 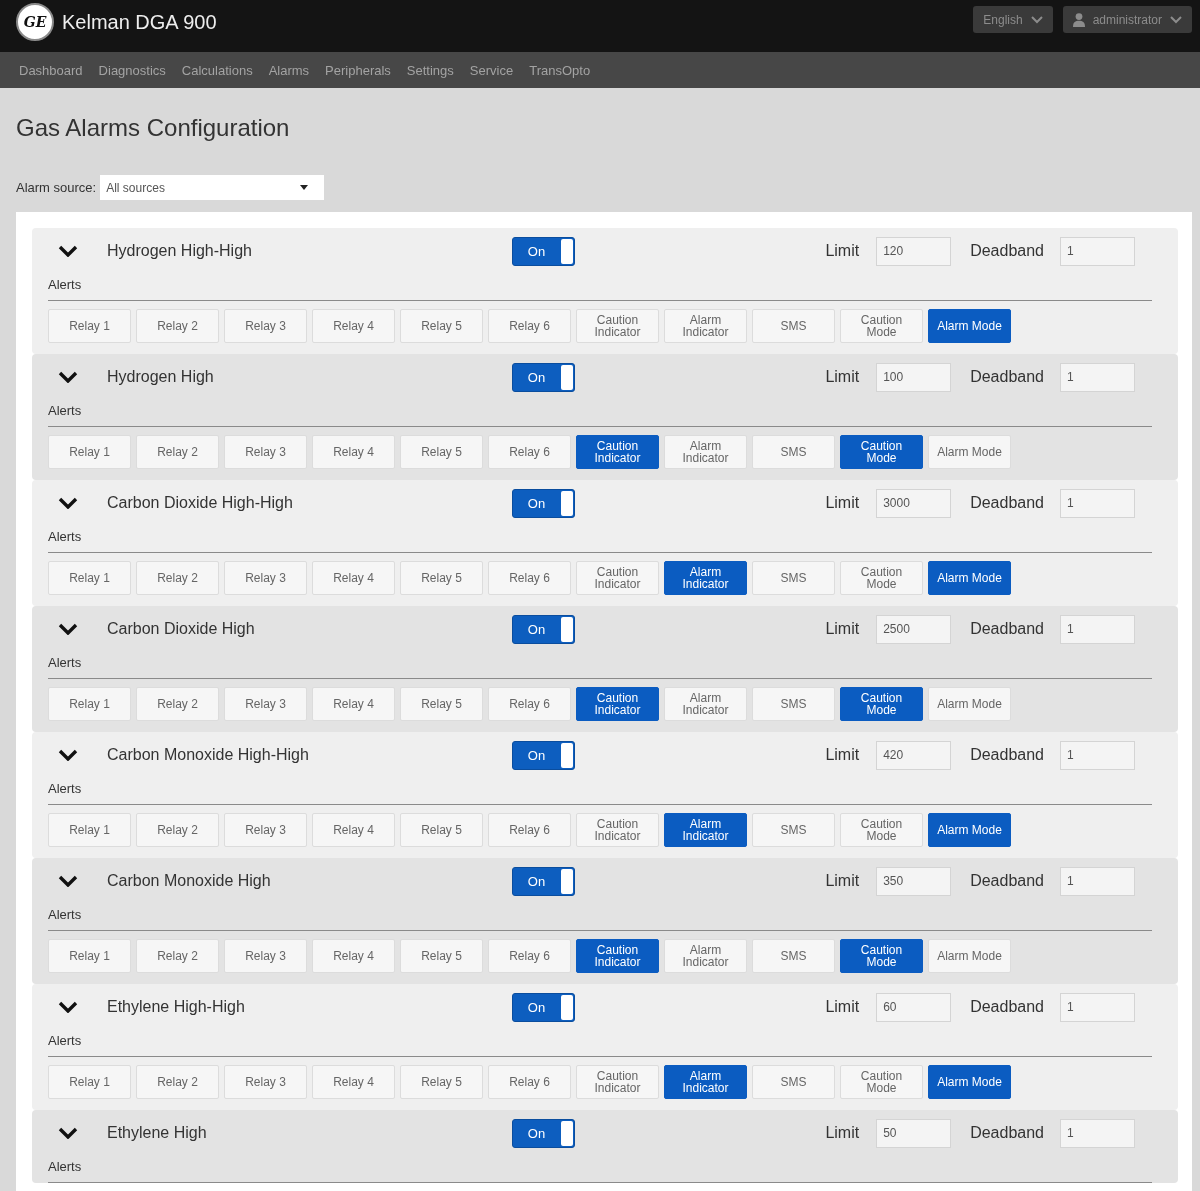 I want to click on limit-field: 3000, so click(x=914, y=503).